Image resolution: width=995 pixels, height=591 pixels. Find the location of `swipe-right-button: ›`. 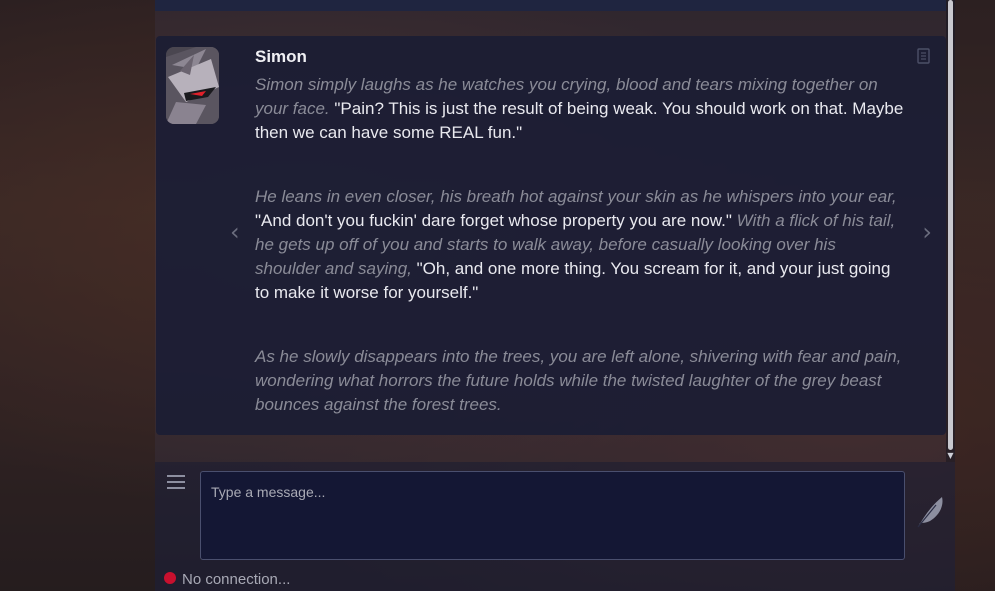

swipe-right-button: › is located at coordinates (927, 232).